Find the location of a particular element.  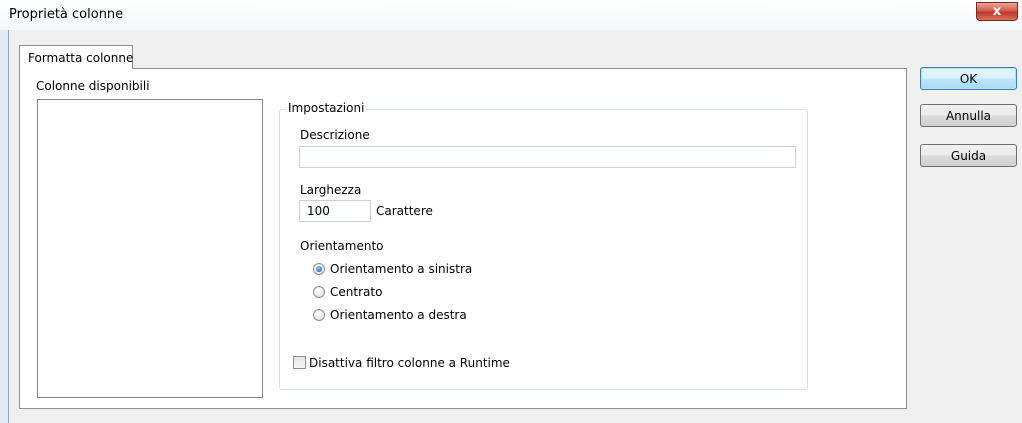

title-bar: Proprietà colonne x is located at coordinates (511, 15).